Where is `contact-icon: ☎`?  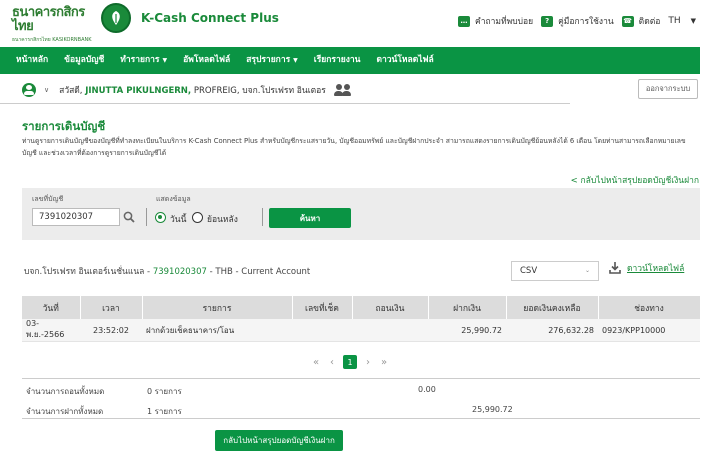 contact-icon: ☎ is located at coordinates (627, 21).